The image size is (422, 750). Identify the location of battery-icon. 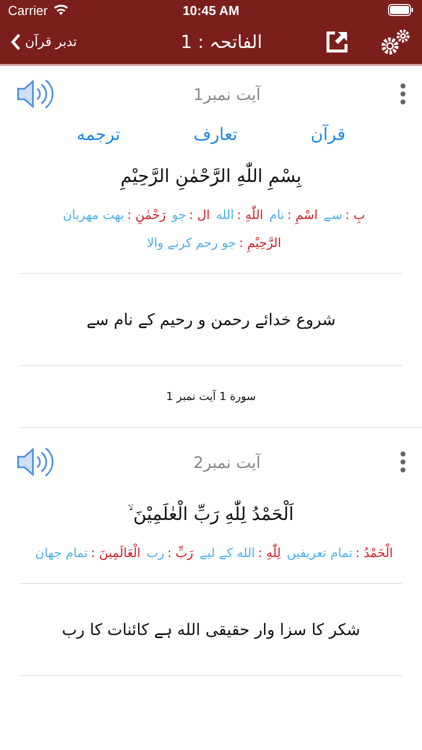
(401, 10).